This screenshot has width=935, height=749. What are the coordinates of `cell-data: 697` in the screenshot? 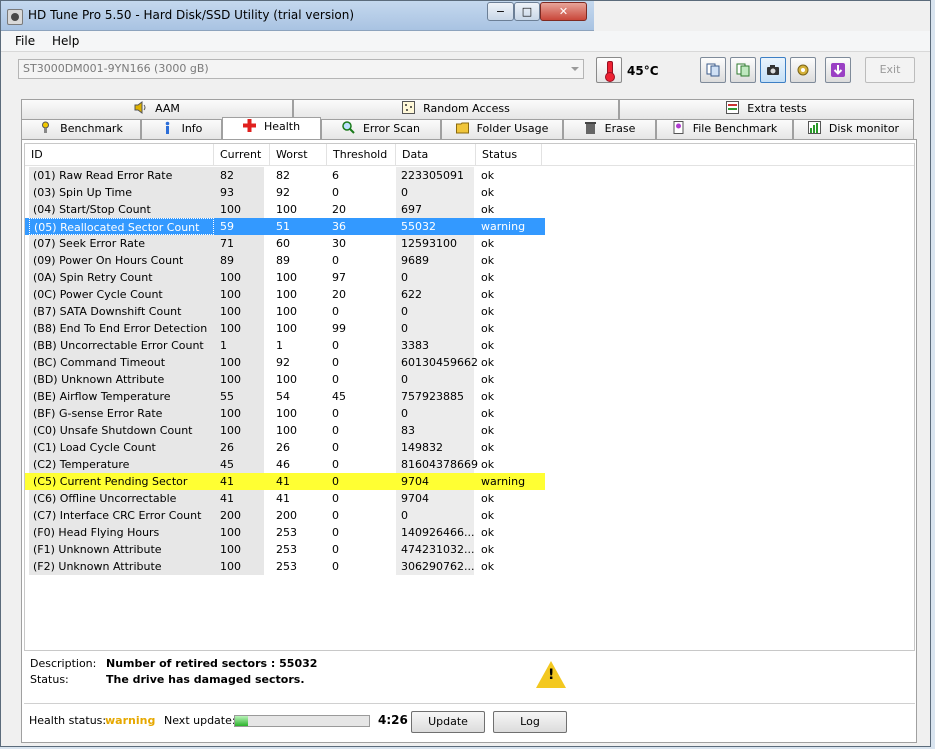 It's located at (435, 209).